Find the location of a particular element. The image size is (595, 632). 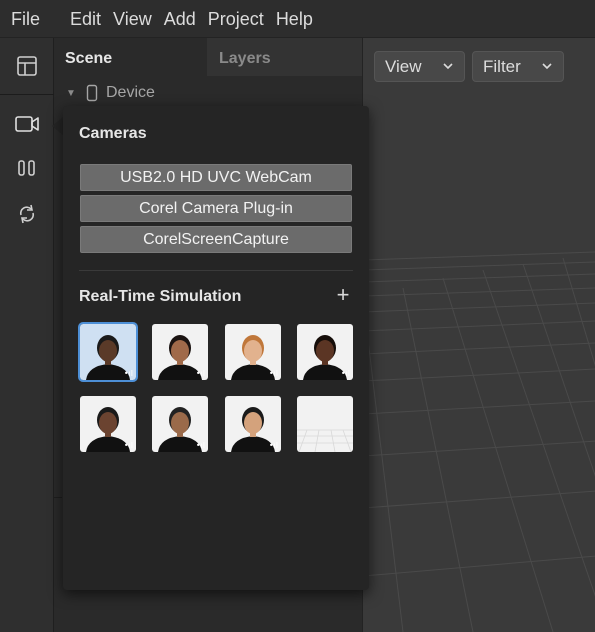

tab-layers: Layers is located at coordinates (284, 57).